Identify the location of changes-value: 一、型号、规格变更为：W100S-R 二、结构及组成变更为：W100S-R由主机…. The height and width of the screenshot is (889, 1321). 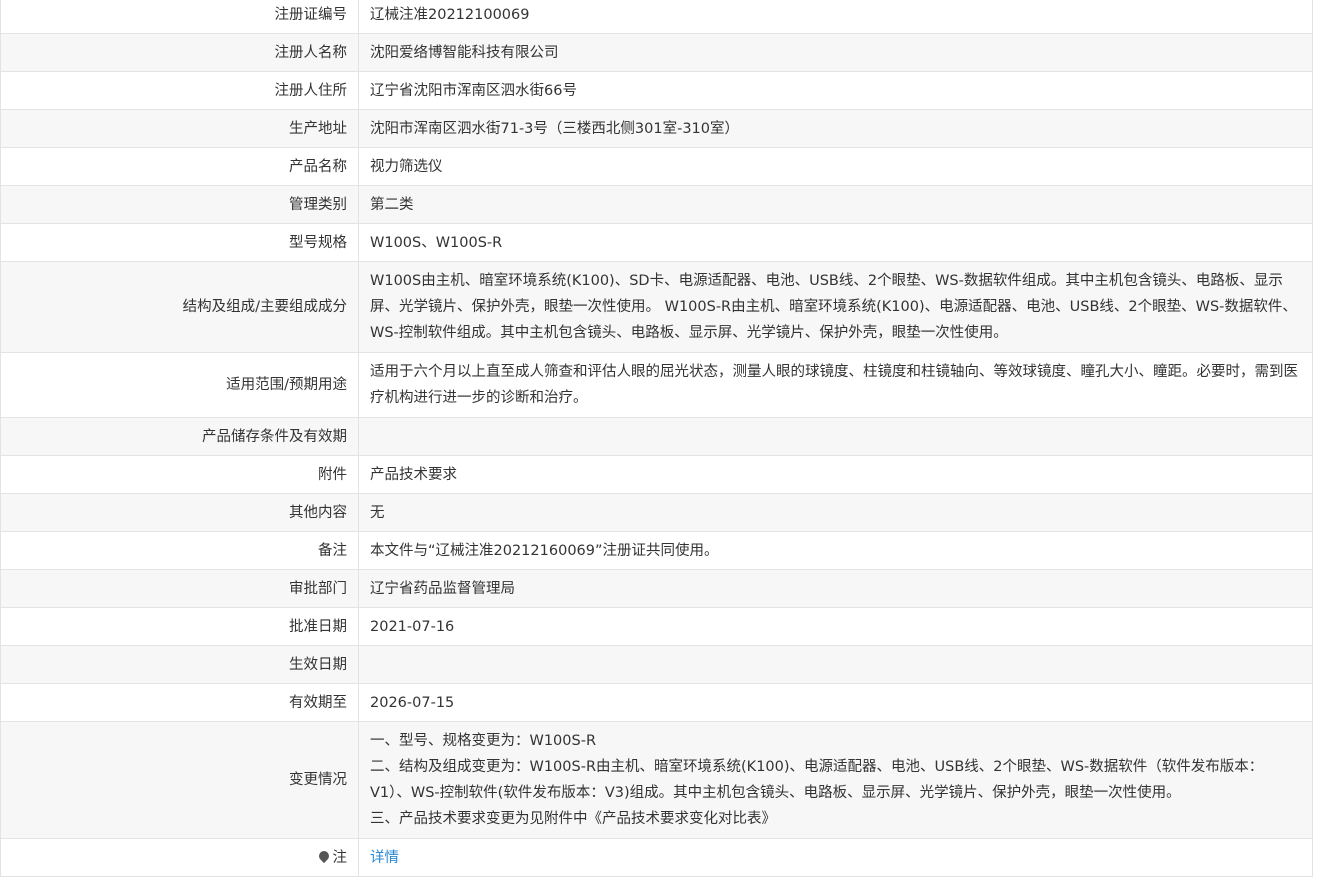
(835, 780).